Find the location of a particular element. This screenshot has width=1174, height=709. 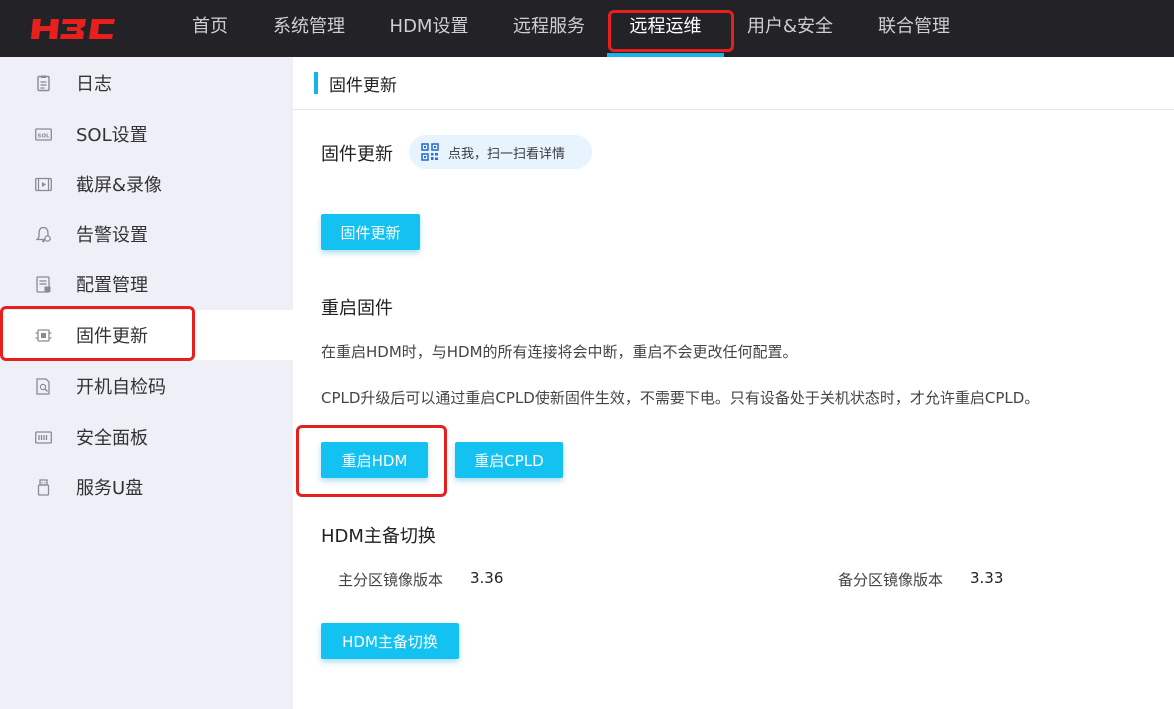

qr-details-link: 点我，扫一扫看详情 is located at coordinates (500, 152).